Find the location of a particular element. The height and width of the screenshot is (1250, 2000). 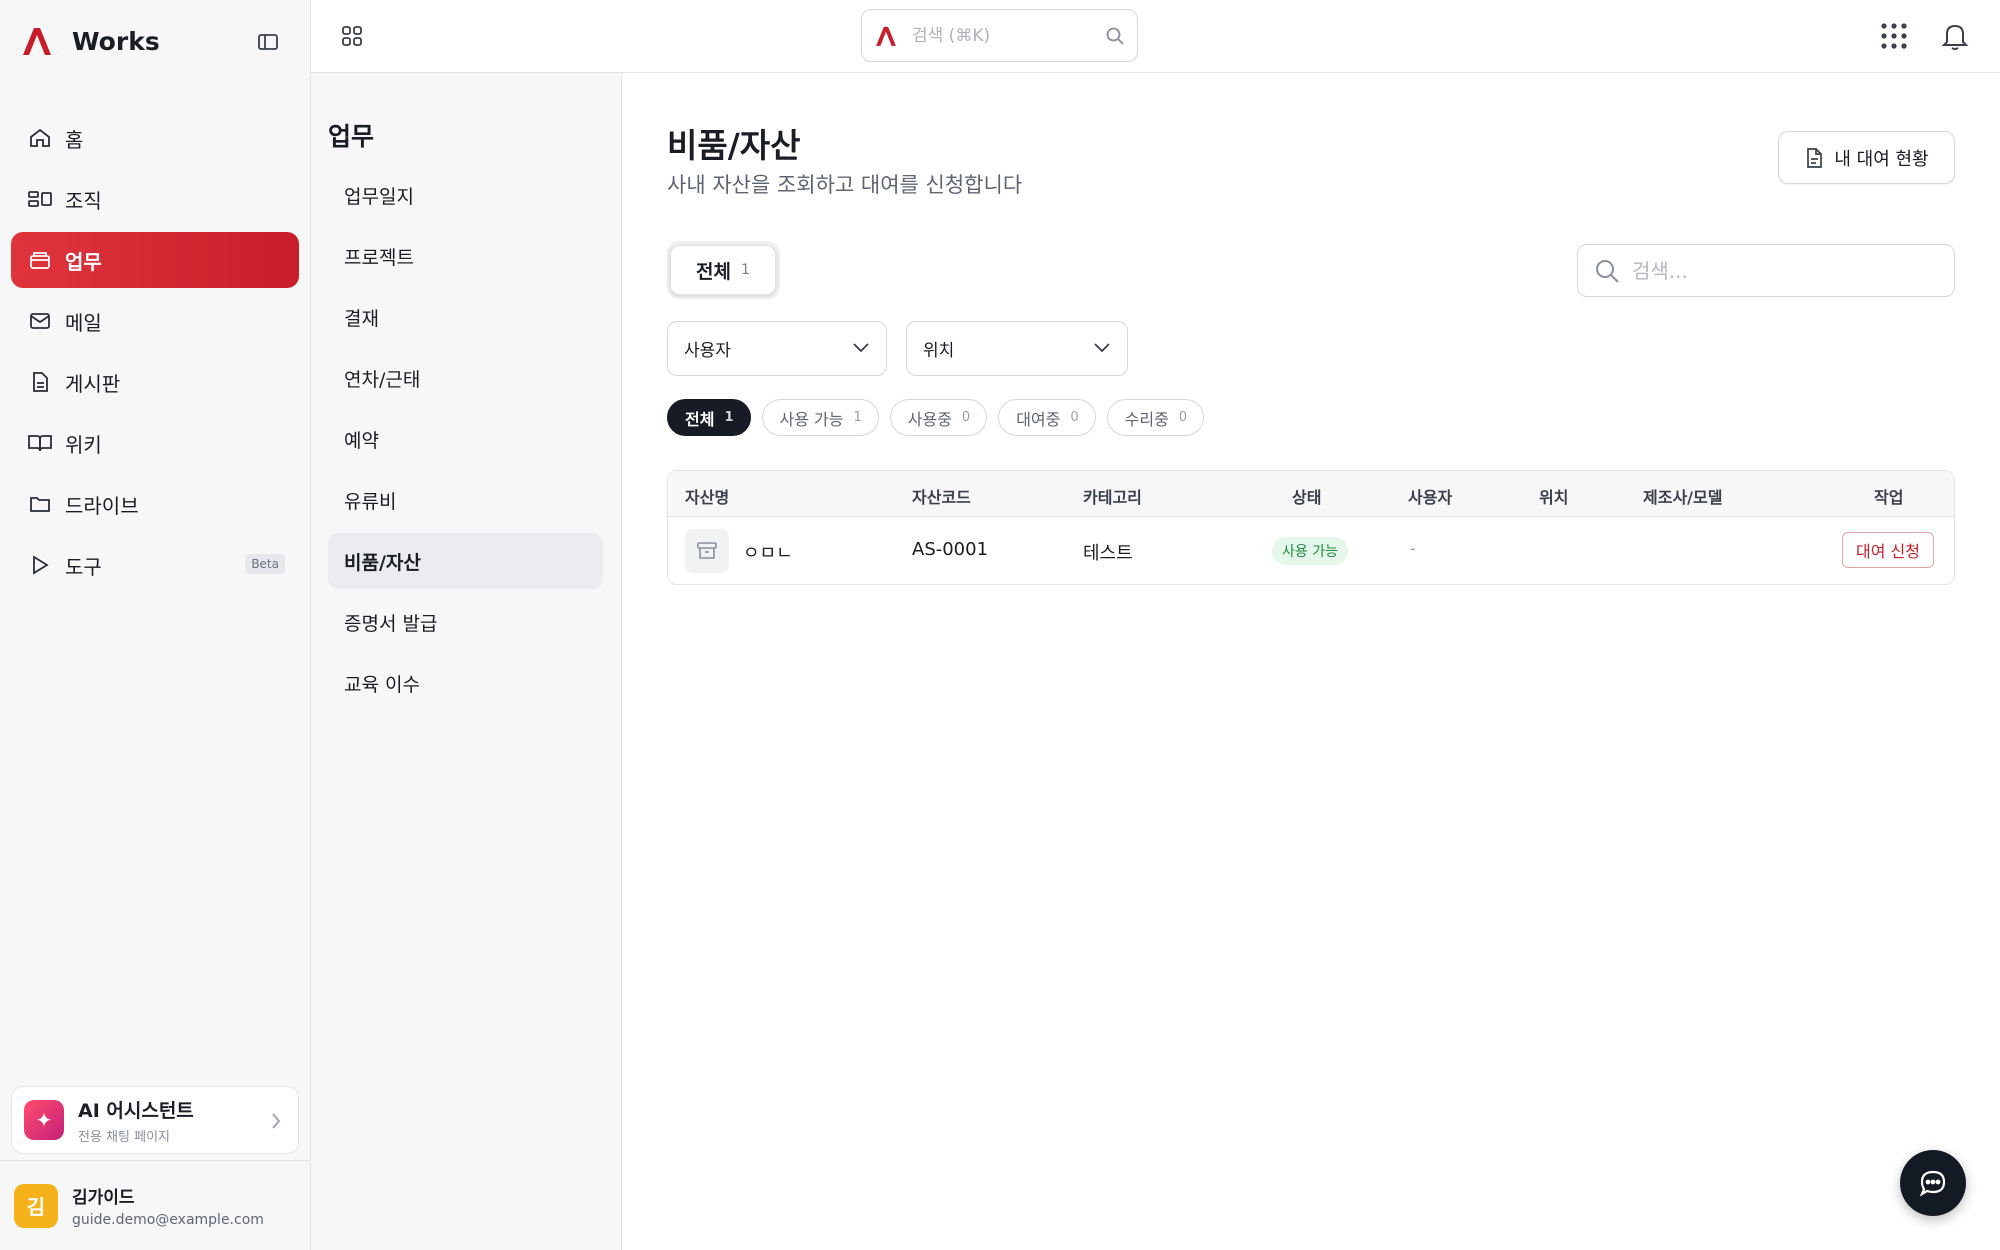

subnav-item-training: 교육 이수 is located at coordinates (465, 683).